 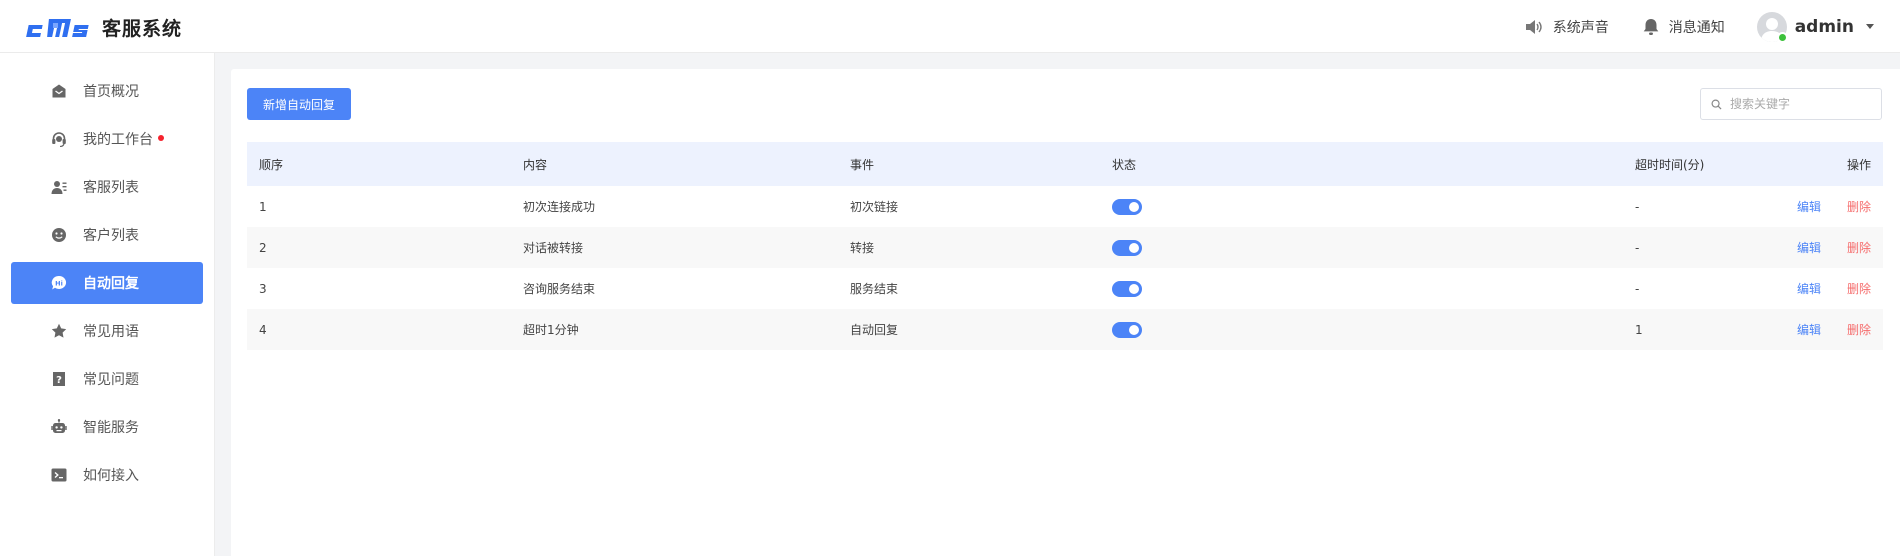 I want to click on search-icon, so click(x=1716, y=104).